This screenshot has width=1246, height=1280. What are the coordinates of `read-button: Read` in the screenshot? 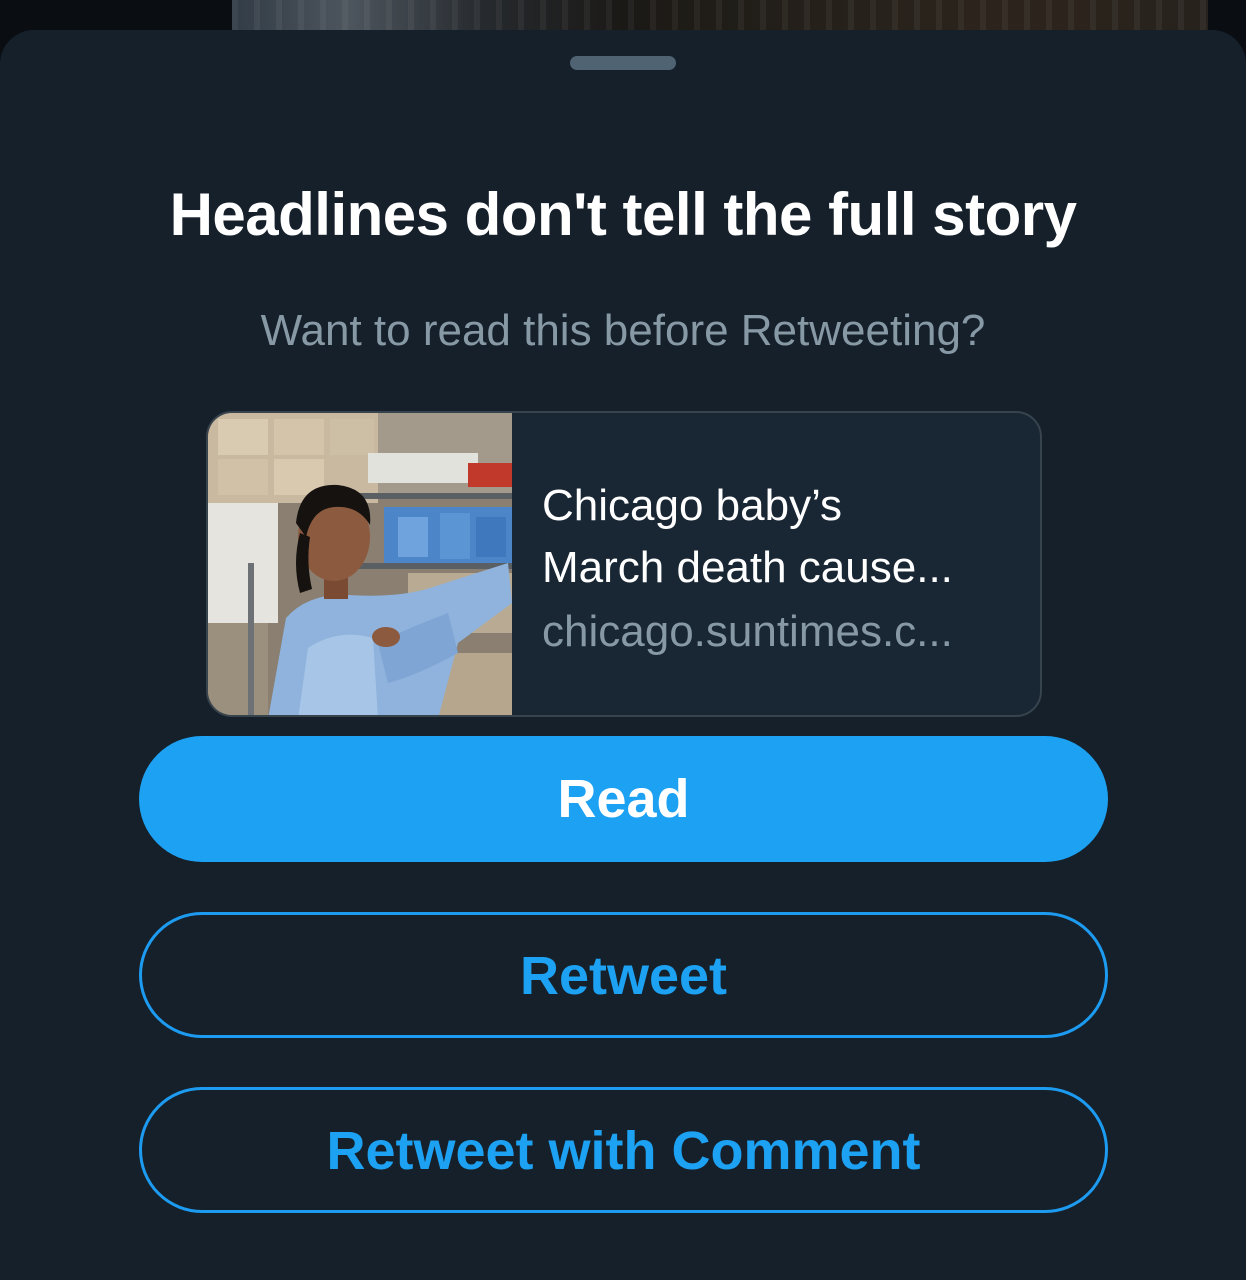 It's located at (623, 799).